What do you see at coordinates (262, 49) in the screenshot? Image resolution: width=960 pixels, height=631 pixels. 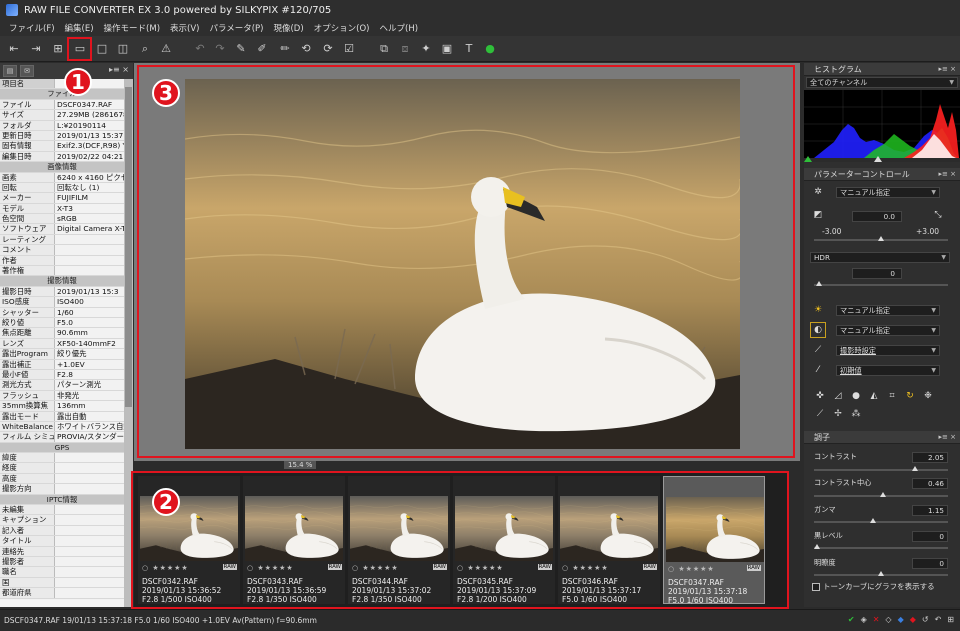 I see `param-paste-icon: ✐` at bounding box center [262, 49].